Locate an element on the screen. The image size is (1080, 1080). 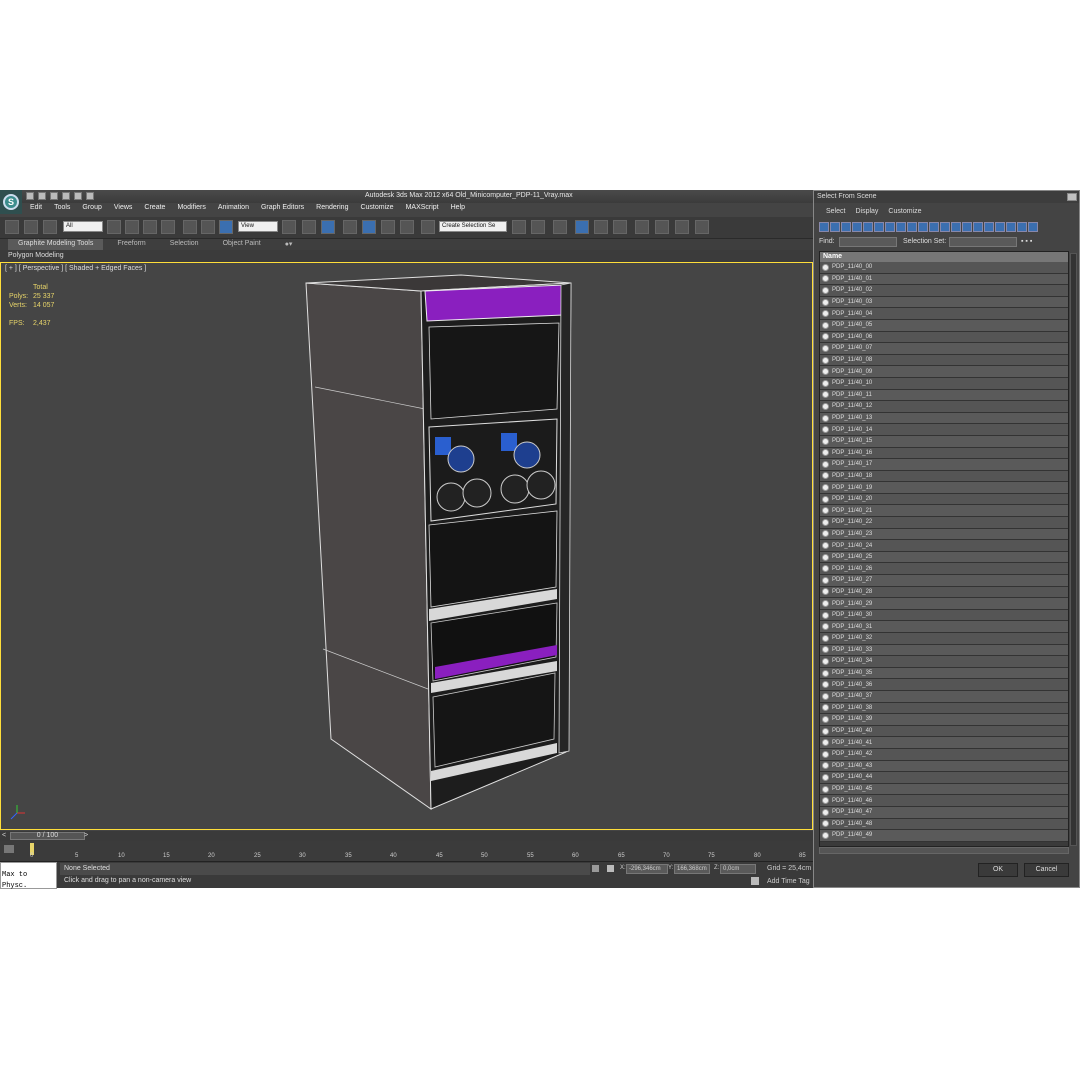
list-item: PDP_11/40_28 is located at coordinates (944, 592).